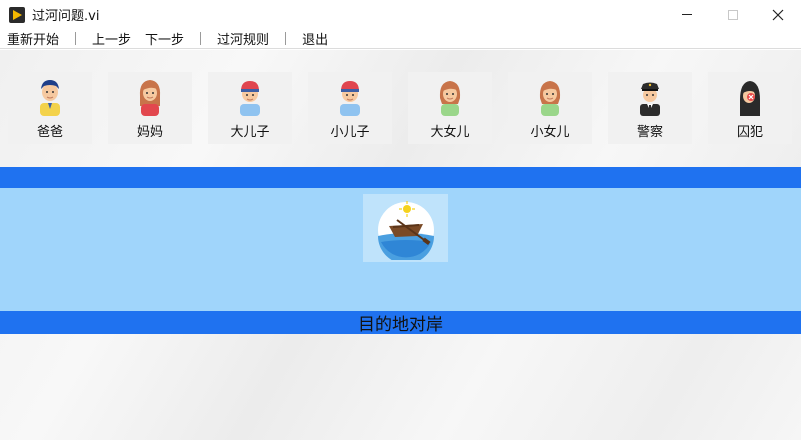  Describe the element at coordinates (250, 132) in the screenshot. I see `person-label: 大儿子` at that location.